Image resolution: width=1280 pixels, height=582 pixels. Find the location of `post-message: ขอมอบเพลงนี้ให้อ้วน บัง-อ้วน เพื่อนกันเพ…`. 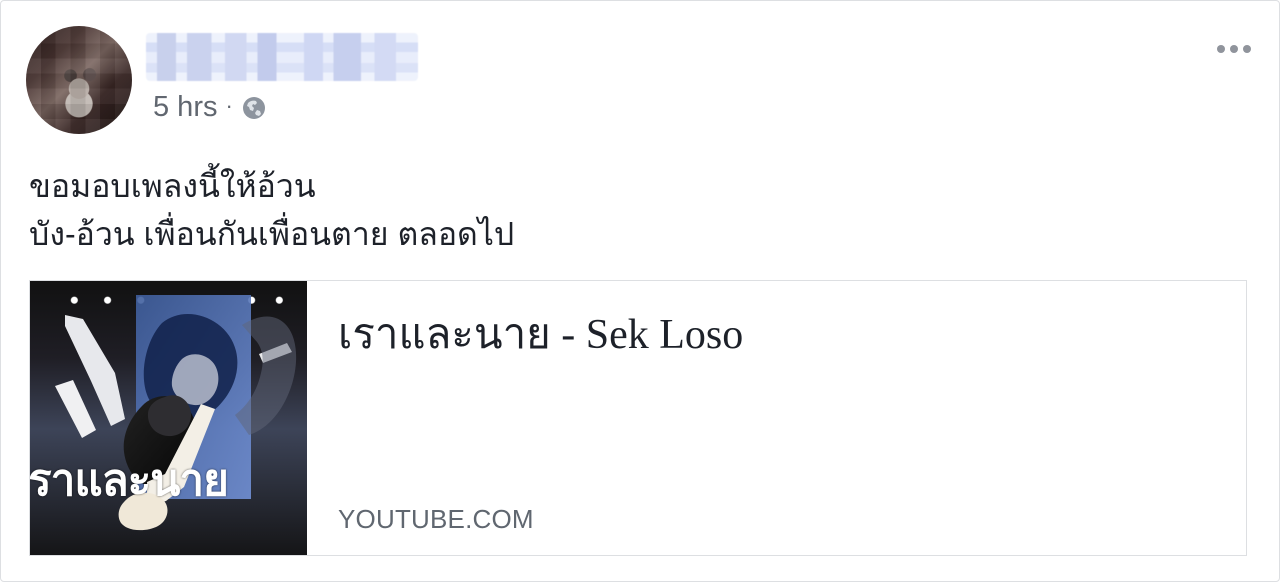

post-message: ขอมอบเพลงนี้ให้อ้วน บัง-อ้วน เพื่อนกันเพ… is located at coordinates (271, 210).